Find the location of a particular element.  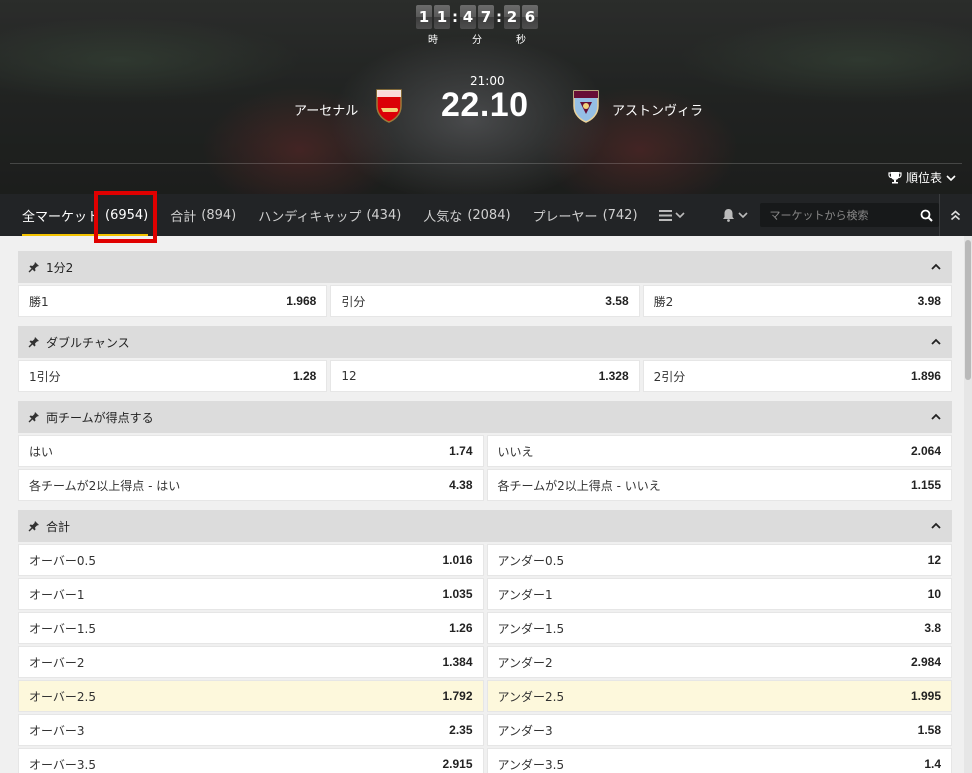

chevron-down-icon is located at coordinates (742, 215).